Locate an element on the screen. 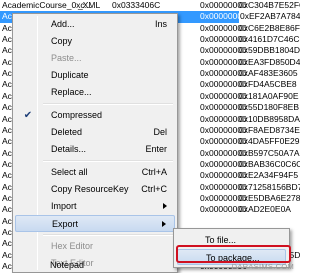  row-resource-cell: 0x10DB8958DA is located at coordinates (269, 118).